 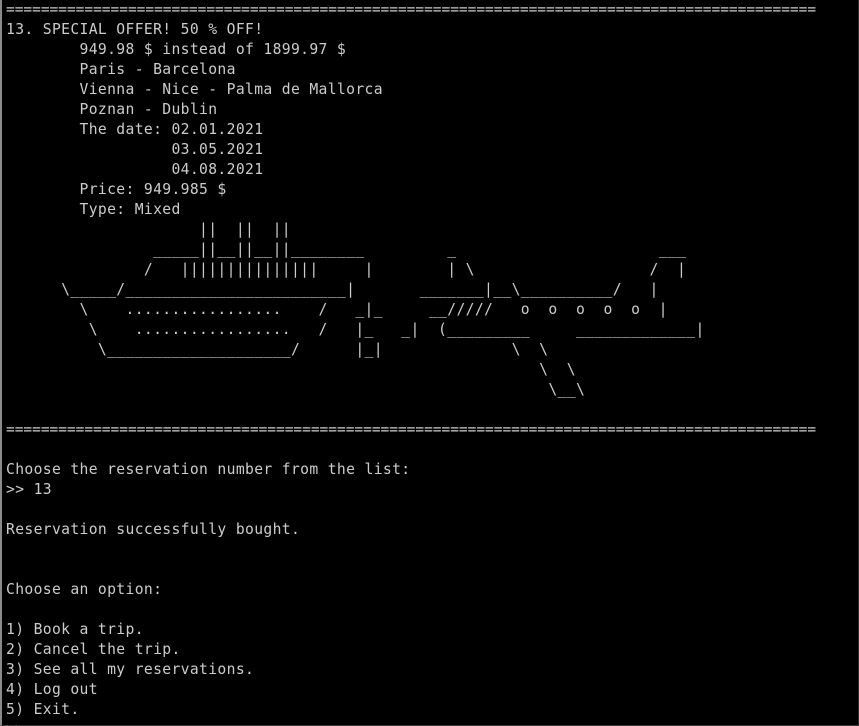 What do you see at coordinates (135, 29) in the screenshot?
I see `offer-heading: 13. SPECIAL OFFER! 50 % OFF!` at bounding box center [135, 29].